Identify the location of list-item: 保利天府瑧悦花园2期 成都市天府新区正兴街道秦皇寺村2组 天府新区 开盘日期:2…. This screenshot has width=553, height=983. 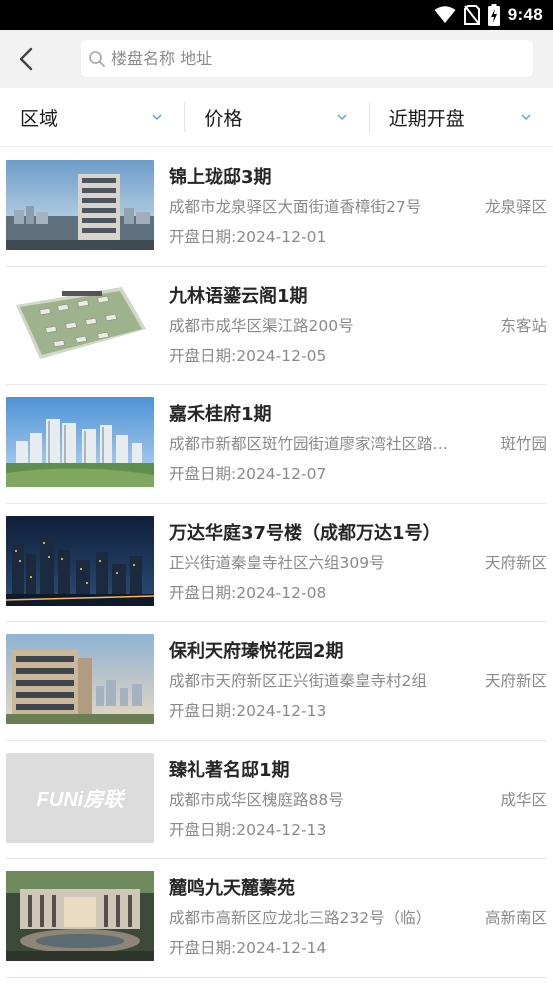
(276, 681).